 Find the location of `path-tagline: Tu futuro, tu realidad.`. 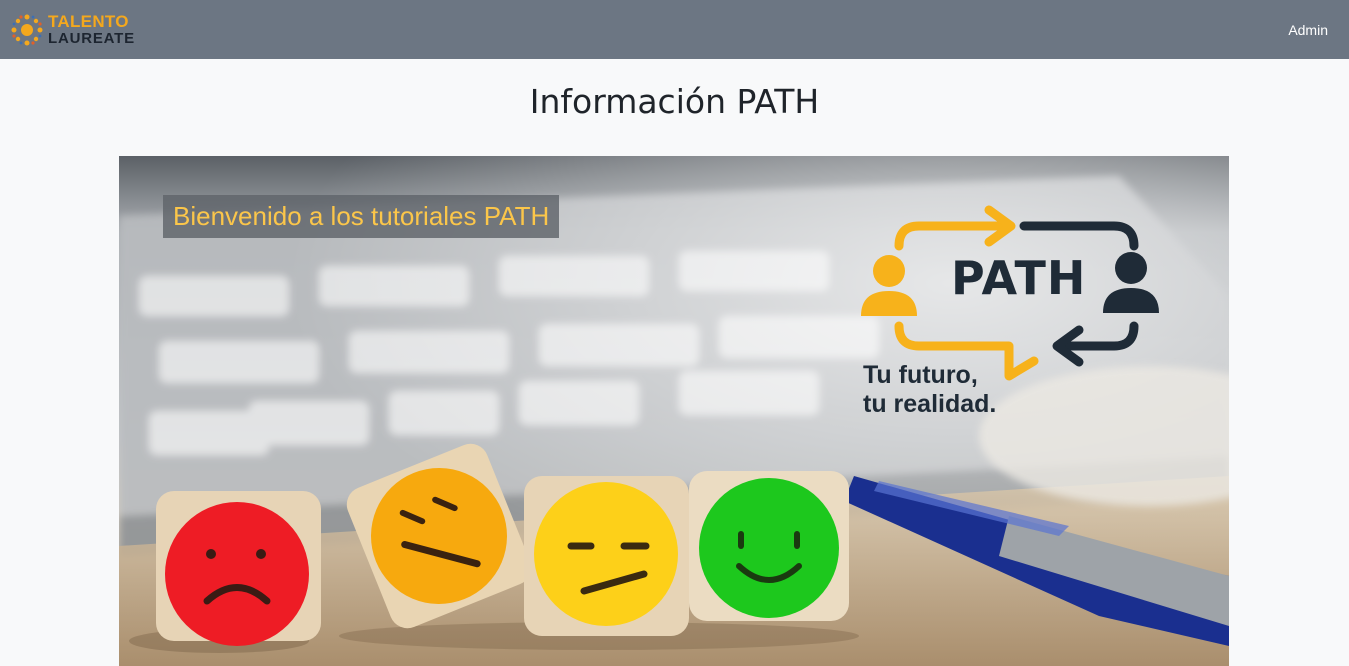

path-tagline: Tu futuro, tu realidad. is located at coordinates (929, 390).